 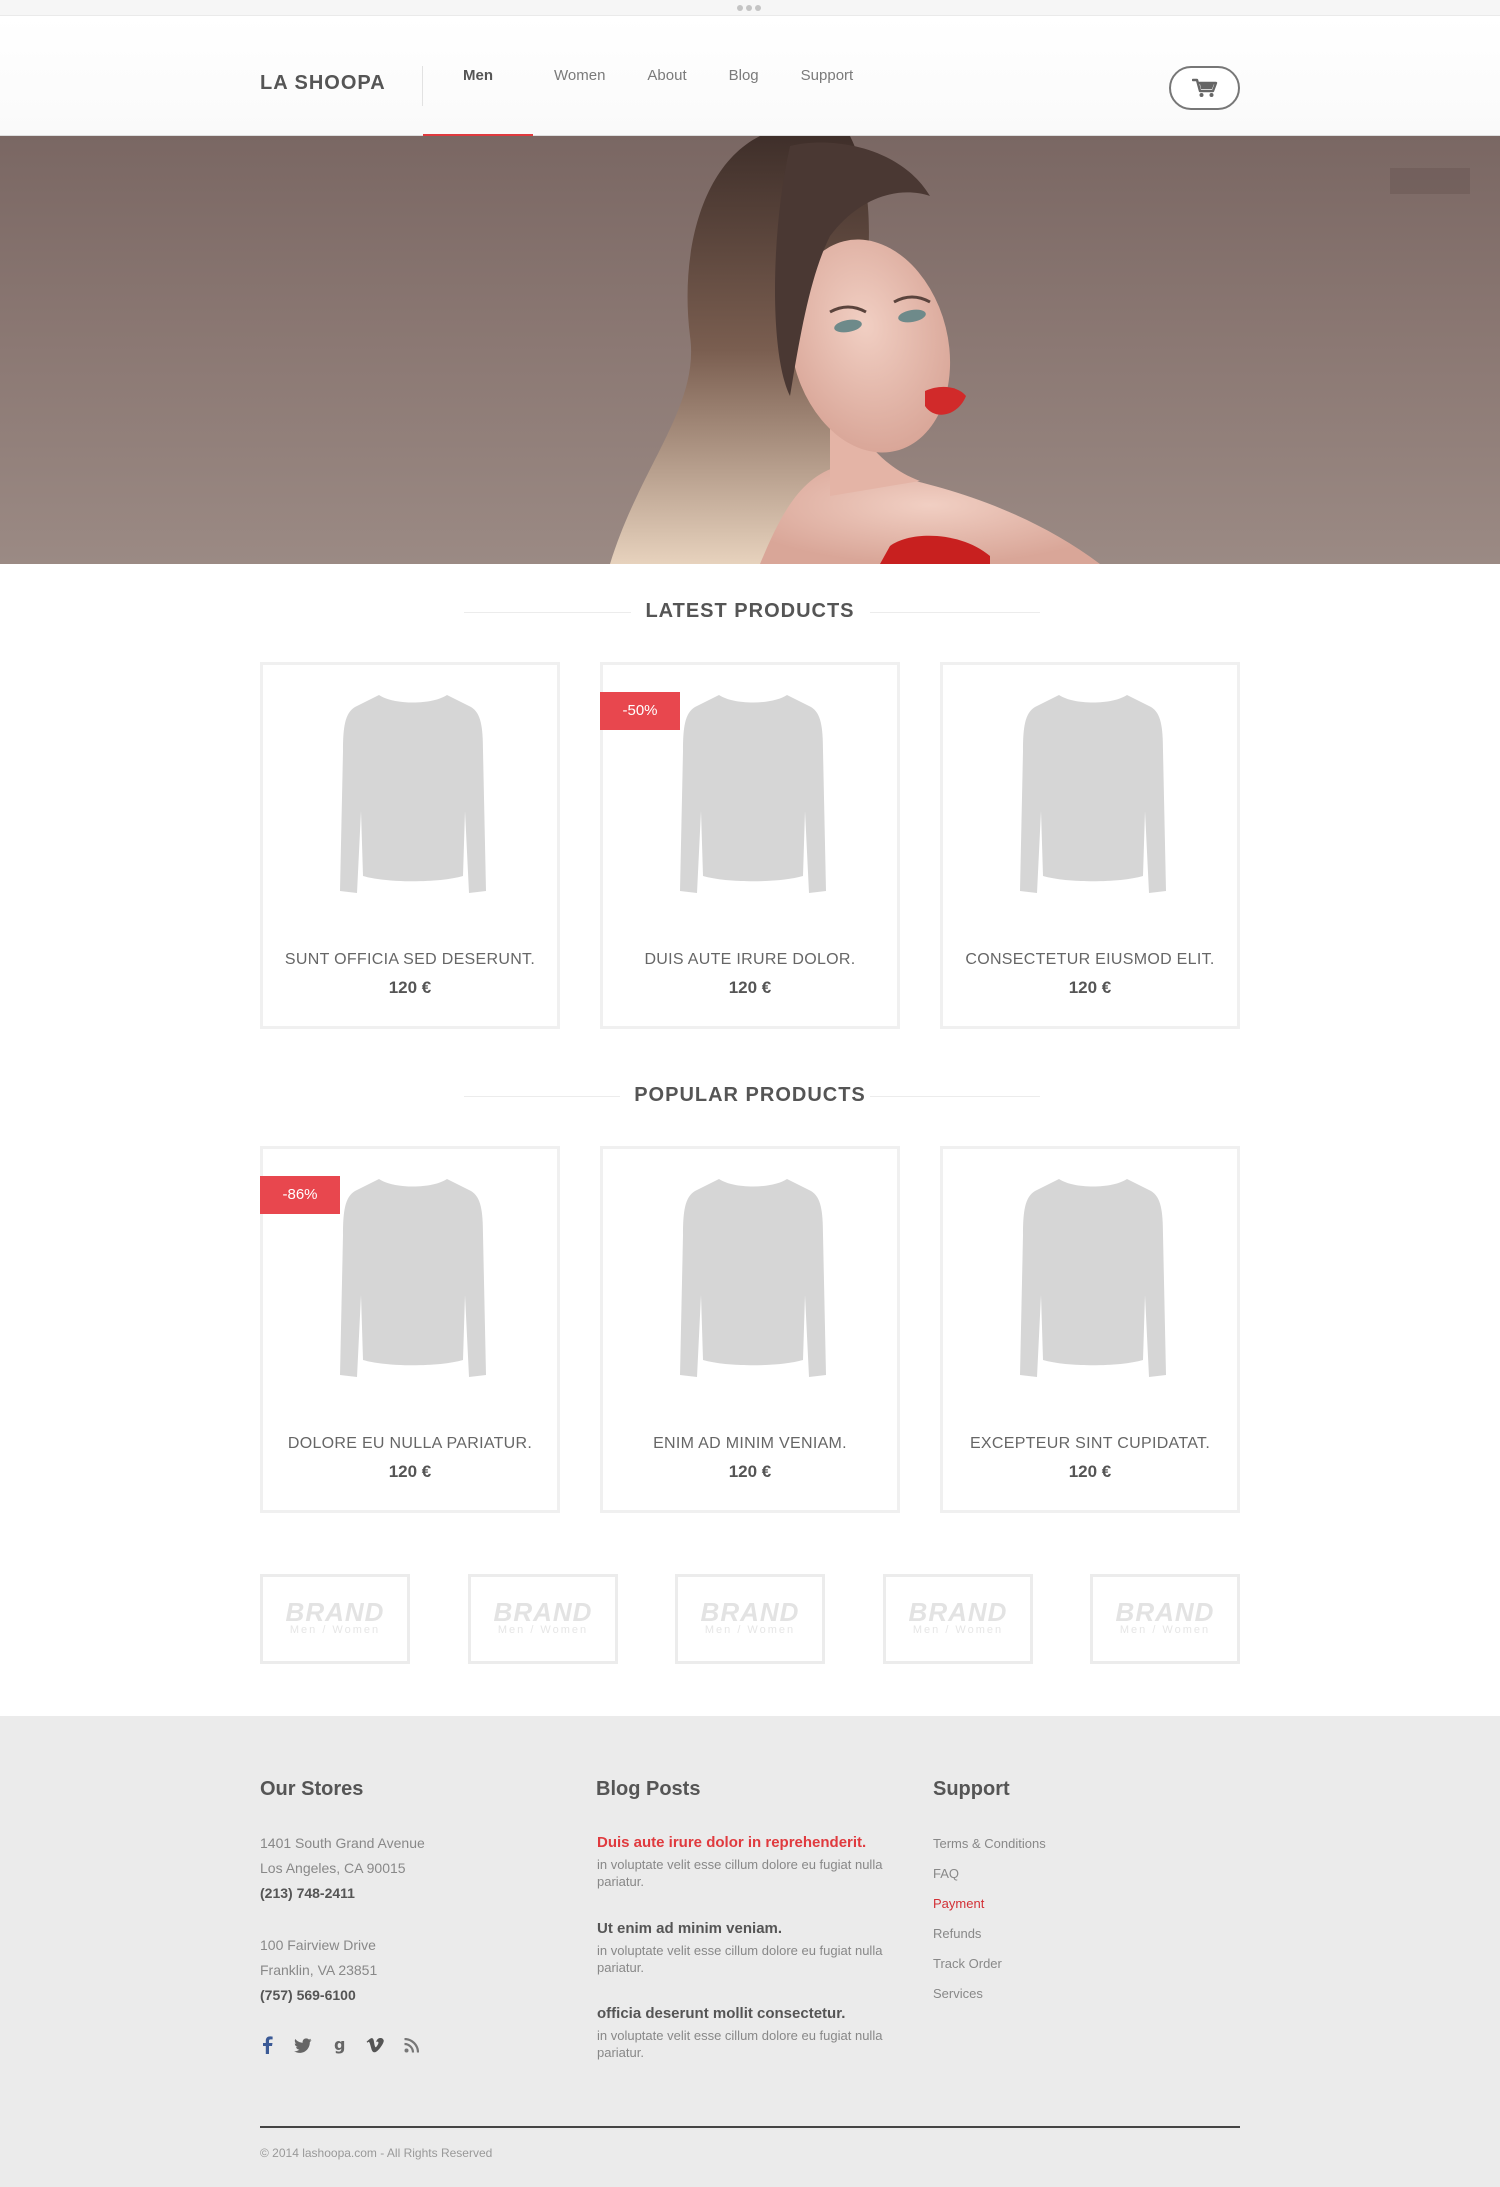 What do you see at coordinates (731, 1842) in the screenshot?
I see `blog-post-title: Duis aute irure dolor in reprehenderit.` at bounding box center [731, 1842].